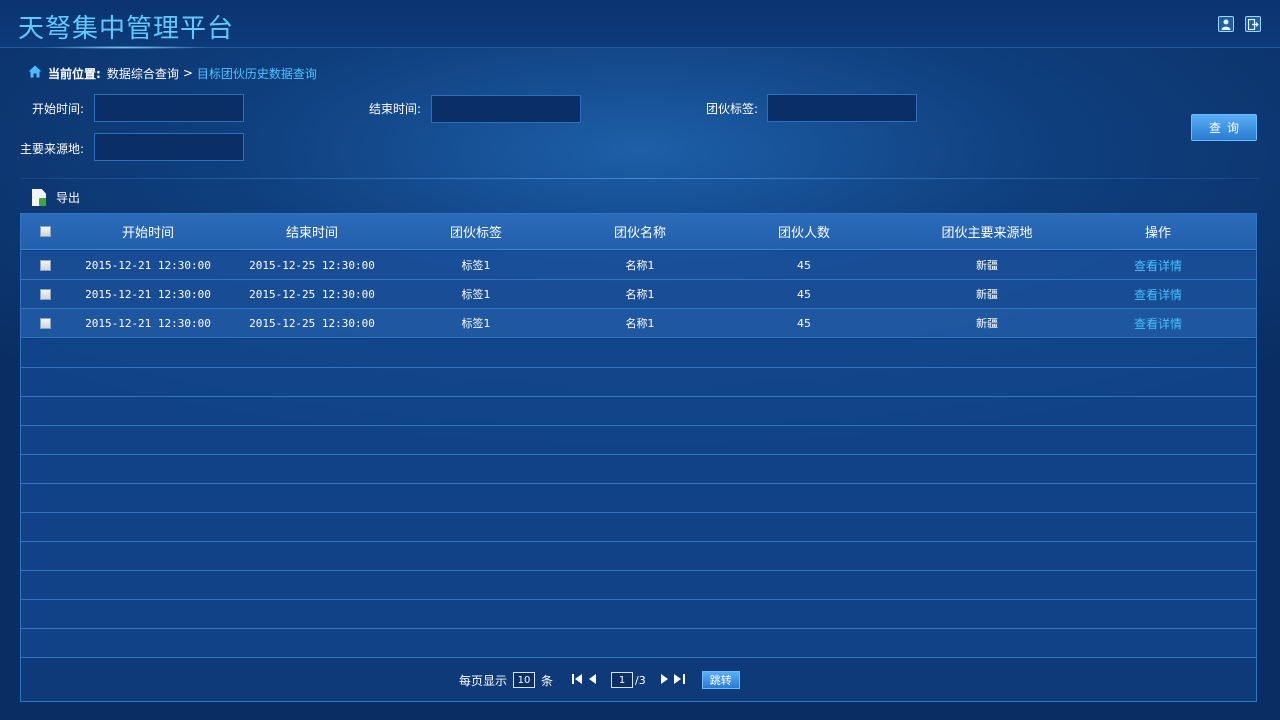 The width and height of the screenshot is (1280, 720). I want to click on first-page-icon, so click(577, 680).